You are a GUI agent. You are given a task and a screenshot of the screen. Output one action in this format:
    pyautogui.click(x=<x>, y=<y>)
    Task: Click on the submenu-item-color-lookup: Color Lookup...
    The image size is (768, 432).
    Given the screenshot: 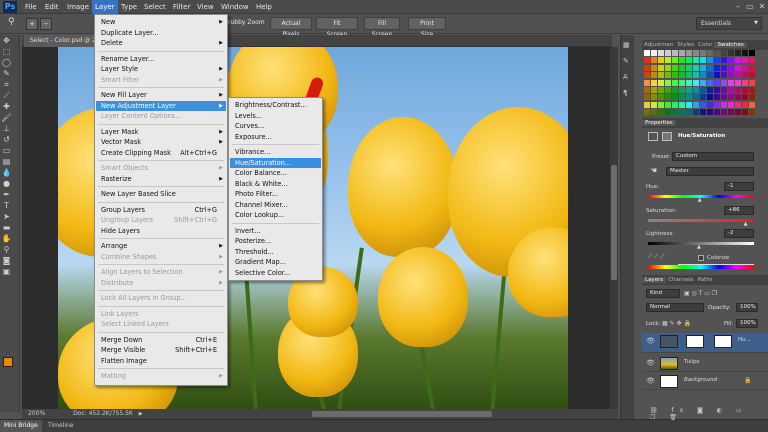 What is the action you would take?
    pyautogui.click(x=275, y=215)
    